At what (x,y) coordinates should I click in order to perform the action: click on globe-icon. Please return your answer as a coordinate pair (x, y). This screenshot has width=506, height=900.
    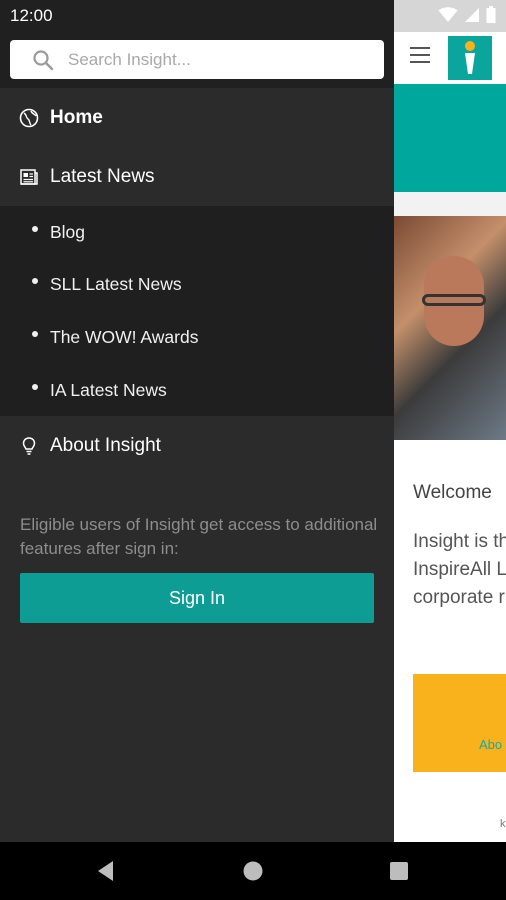
    Looking at the image, I should click on (29, 118).